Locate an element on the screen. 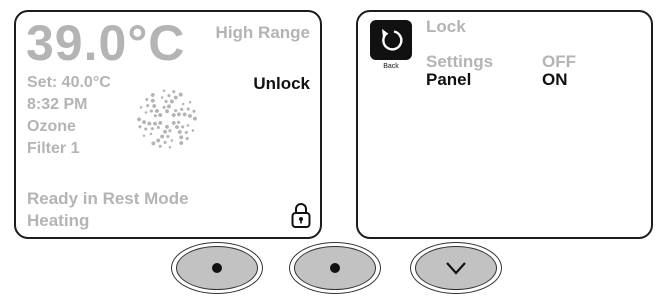  back-button is located at coordinates (391, 40).